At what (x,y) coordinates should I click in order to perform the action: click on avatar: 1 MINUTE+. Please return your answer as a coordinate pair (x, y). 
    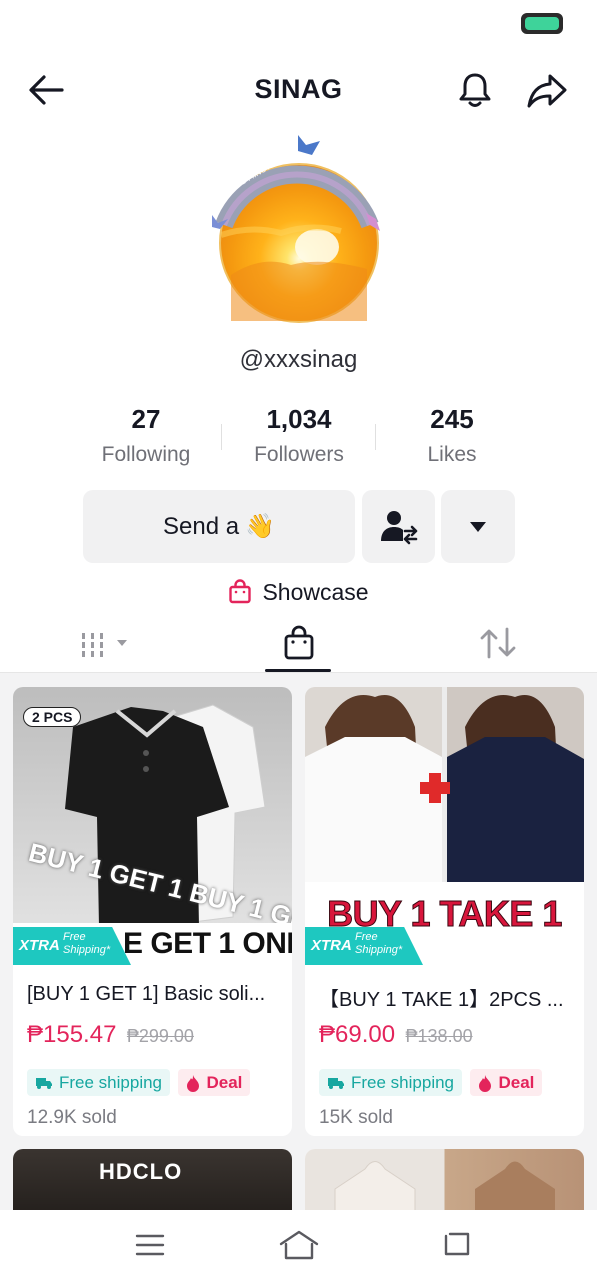
    Looking at the image, I should click on (297, 228).